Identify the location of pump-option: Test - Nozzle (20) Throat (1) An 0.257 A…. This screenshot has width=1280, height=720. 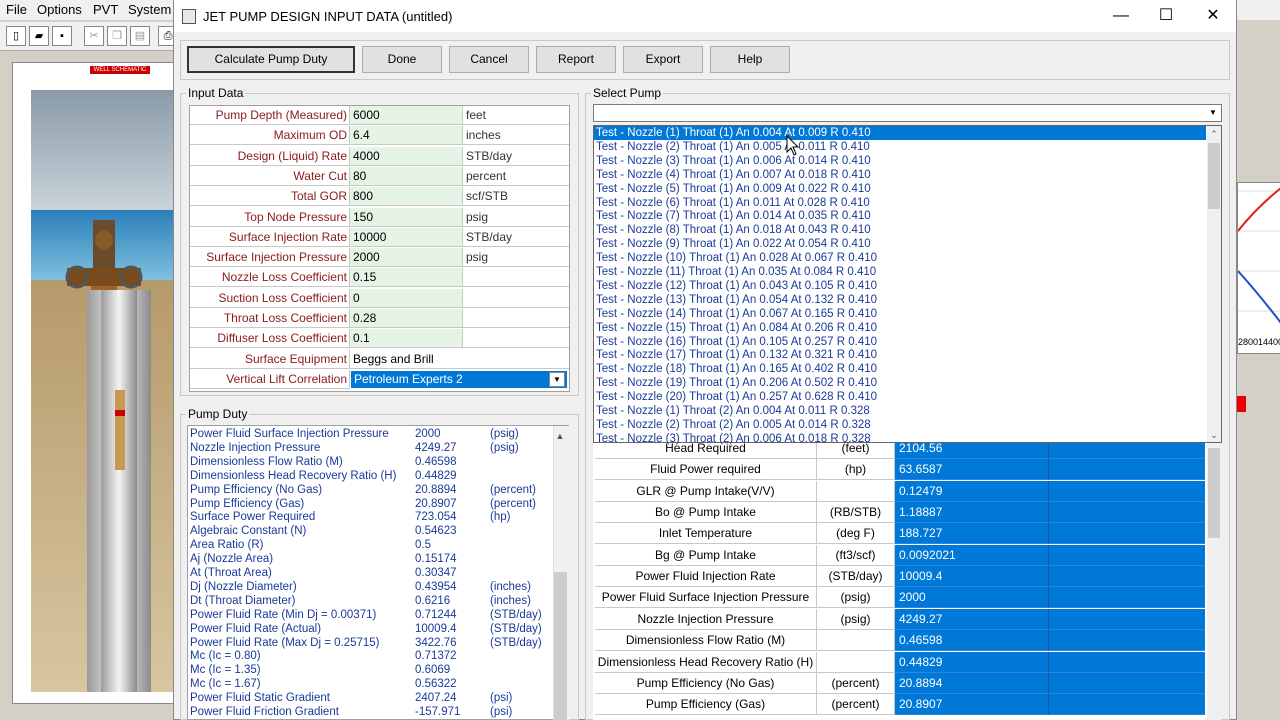
(900, 397).